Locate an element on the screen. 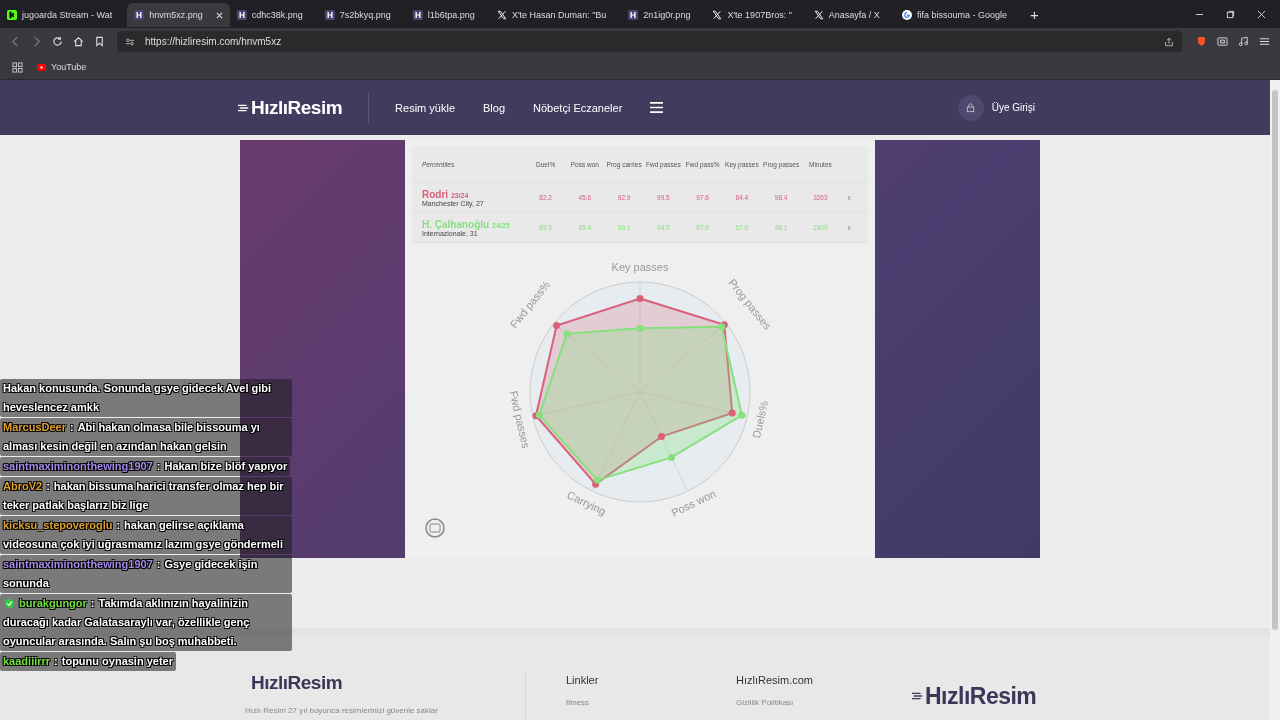  browser-tab: cdhc38k.png is located at coordinates (273, 15).